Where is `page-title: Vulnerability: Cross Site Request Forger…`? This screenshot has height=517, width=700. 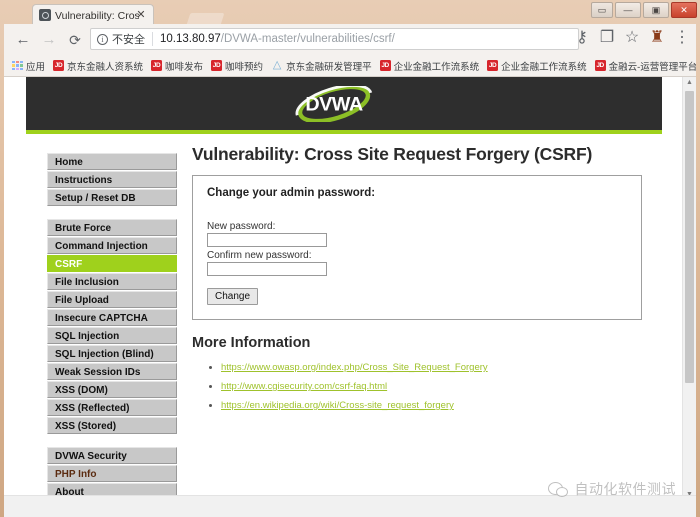 page-title: Vulnerability: Cross Site Request Forger… is located at coordinates (392, 154).